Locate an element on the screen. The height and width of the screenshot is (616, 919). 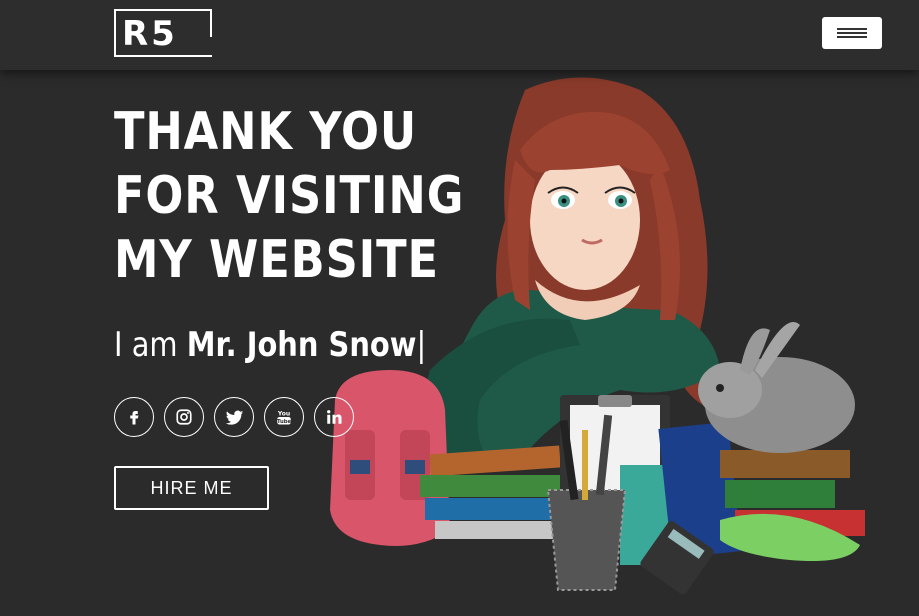
twitter-link is located at coordinates (234, 417).